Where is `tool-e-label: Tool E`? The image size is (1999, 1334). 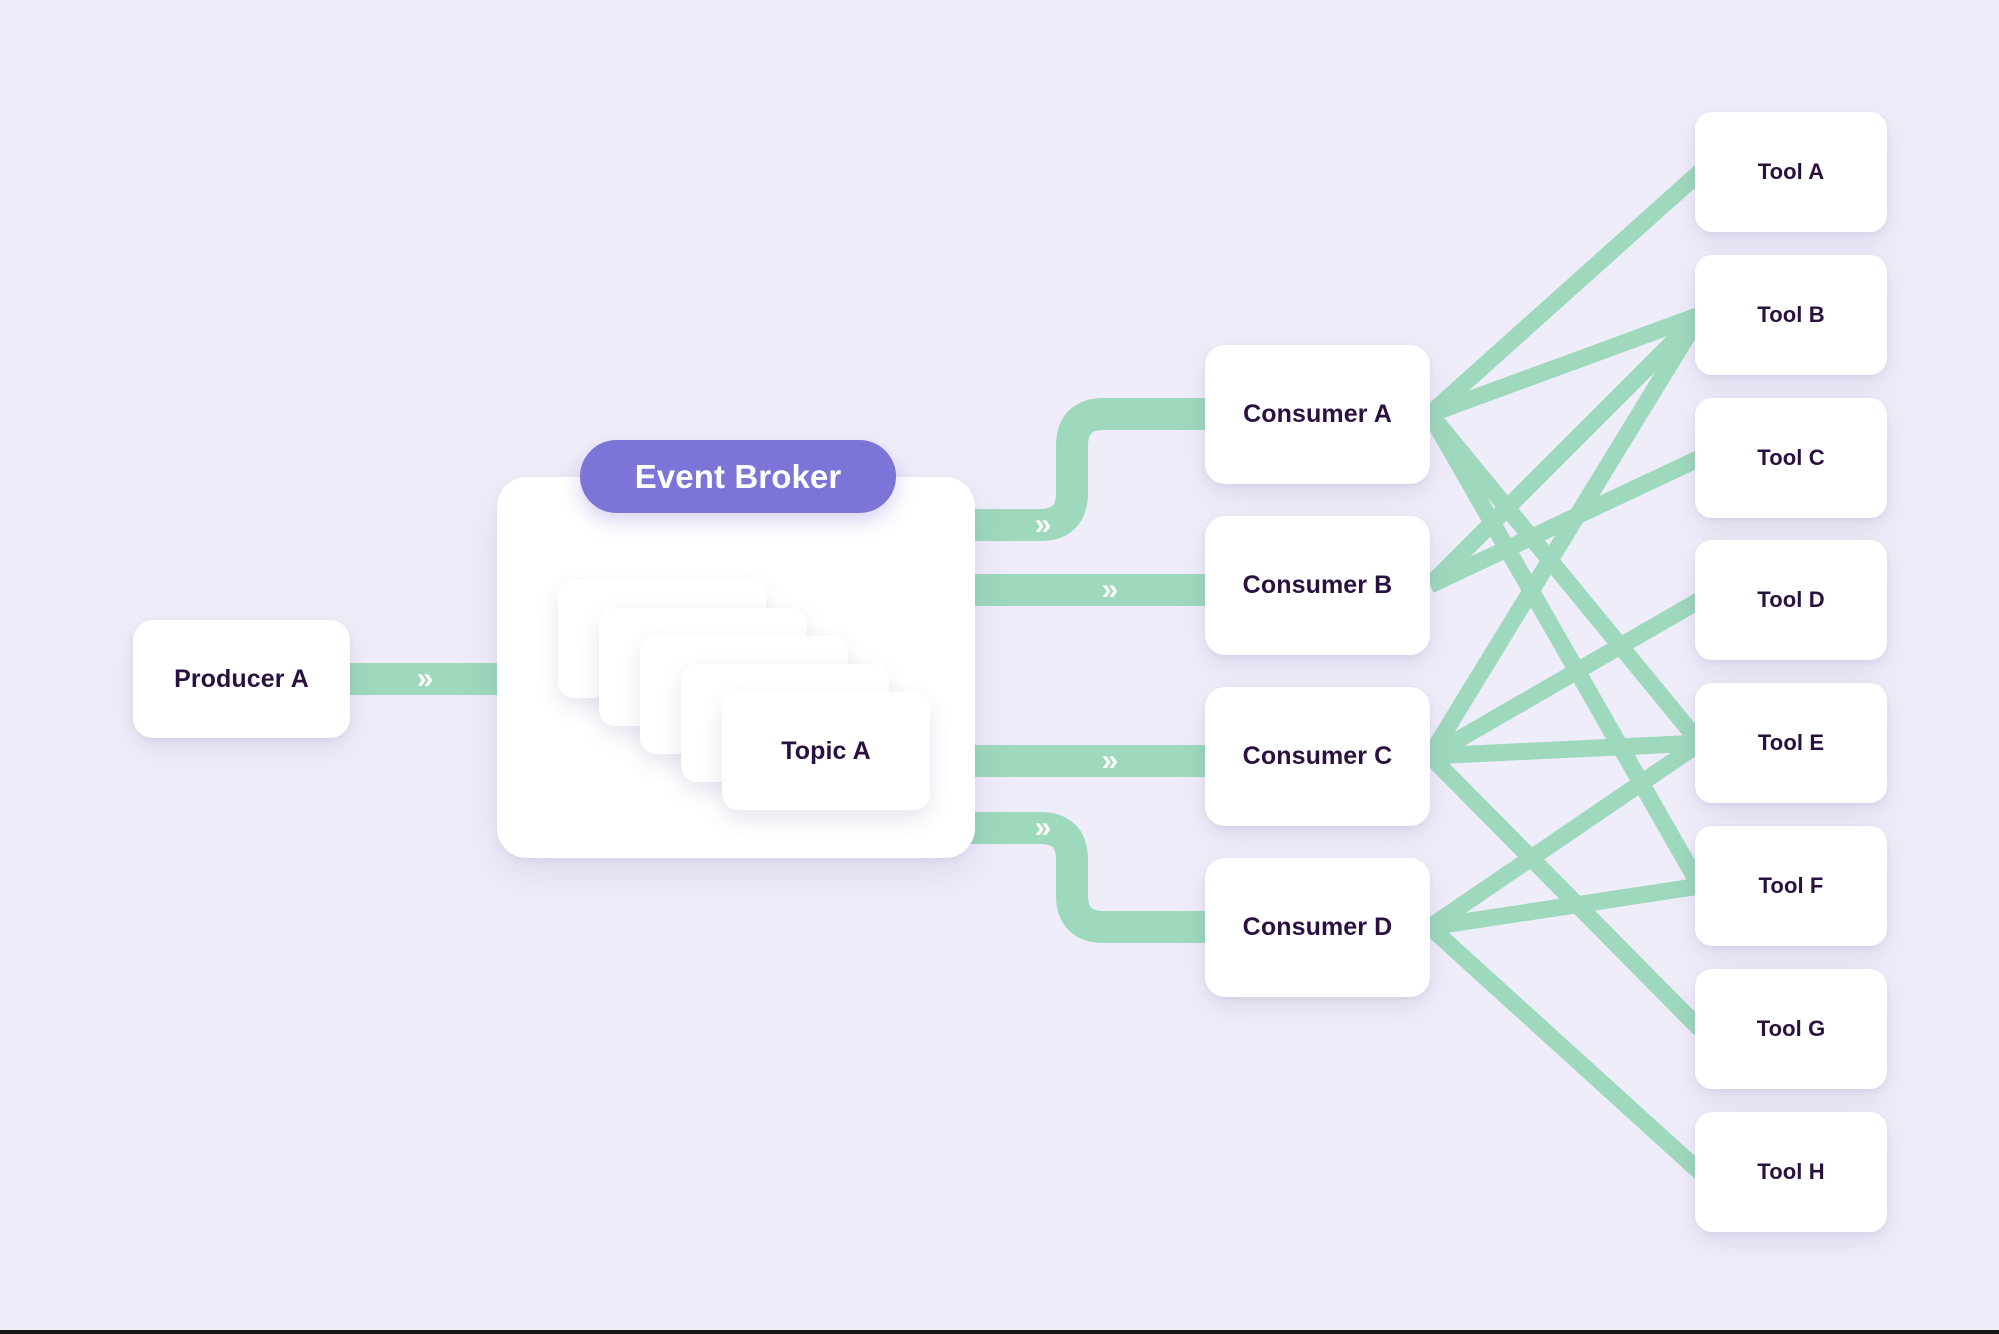
tool-e-label: Tool E is located at coordinates (1791, 742).